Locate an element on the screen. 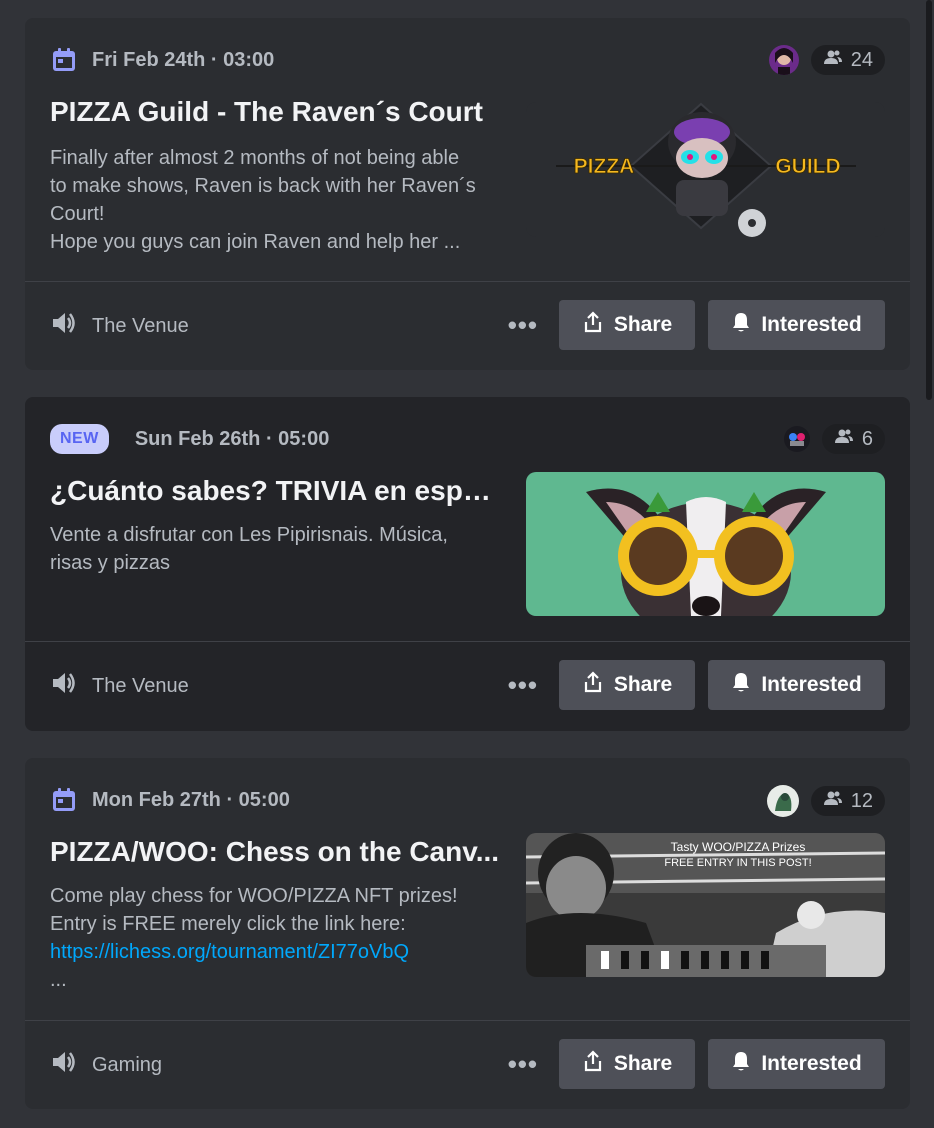  event-date: Mon Feb 27th · 05:00 is located at coordinates (191, 799).